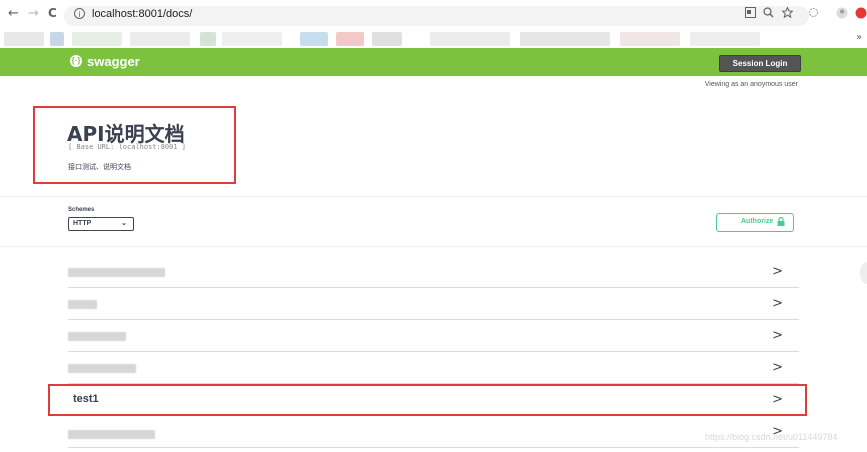 Image resolution: width=867 pixels, height=452 pixels. What do you see at coordinates (859, 37) in the screenshot?
I see `bookmarks-more-icon: »` at bounding box center [859, 37].